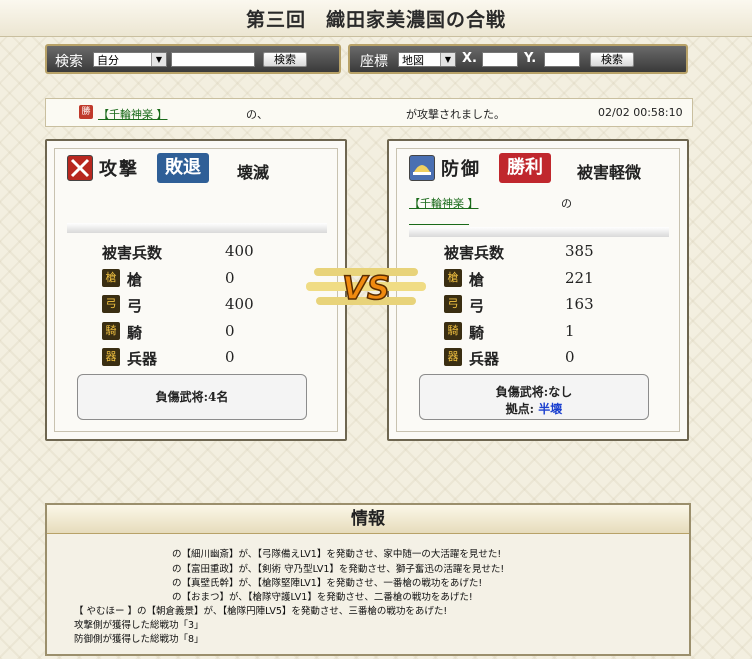 Image resolution: width=752 pixels, height=659 pixels. What do you see at coordinates (338, 569) in the screenshot?
I see `info-line: の【富田重政】が、【剣術 守乃型LV1】を発動させ、獅子奮迅の活躍を見せた!` at bounding box center [338, 569].